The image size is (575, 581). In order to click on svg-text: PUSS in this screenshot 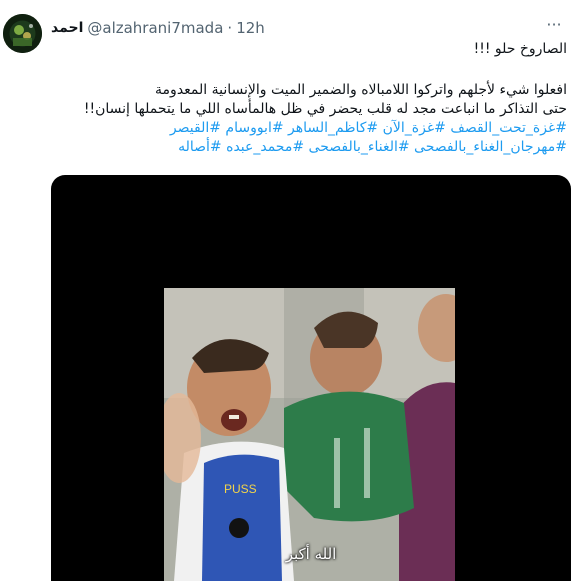, I will do `click(240, 489)`.